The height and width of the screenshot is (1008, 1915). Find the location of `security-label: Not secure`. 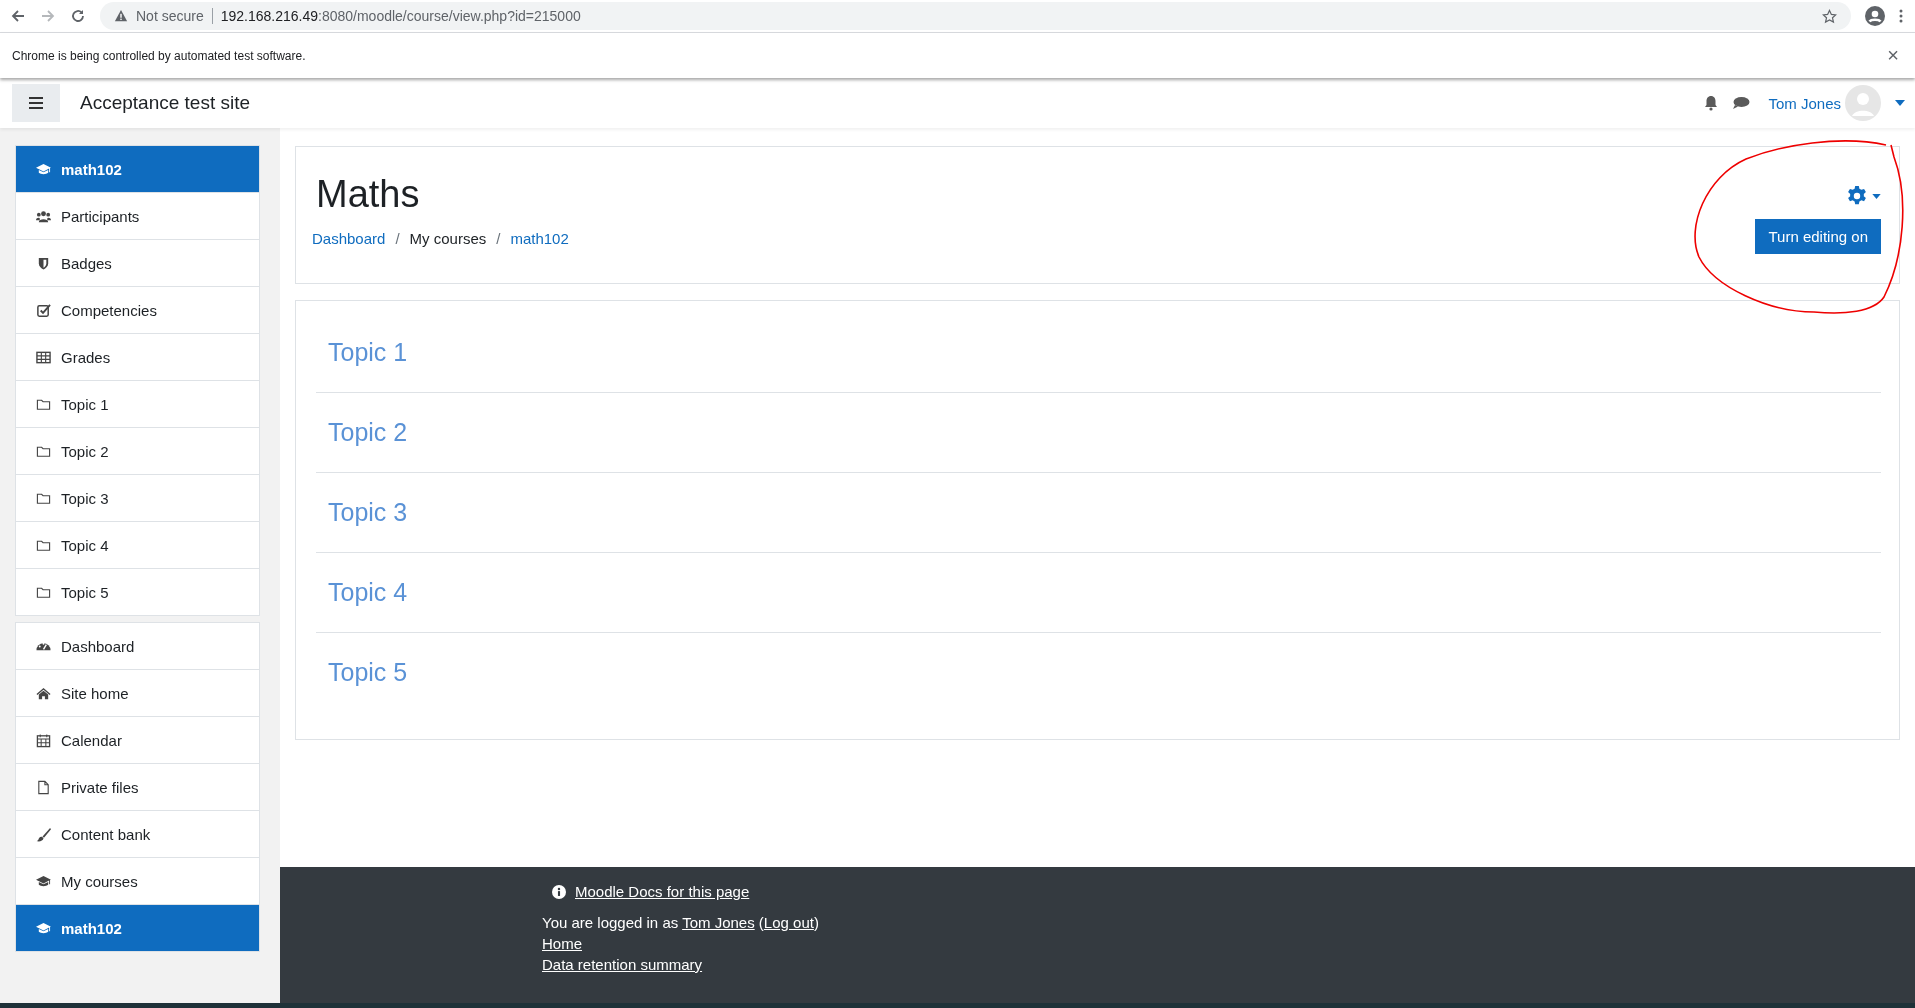

security-label: Not secure is located at coordinates (170, 16).